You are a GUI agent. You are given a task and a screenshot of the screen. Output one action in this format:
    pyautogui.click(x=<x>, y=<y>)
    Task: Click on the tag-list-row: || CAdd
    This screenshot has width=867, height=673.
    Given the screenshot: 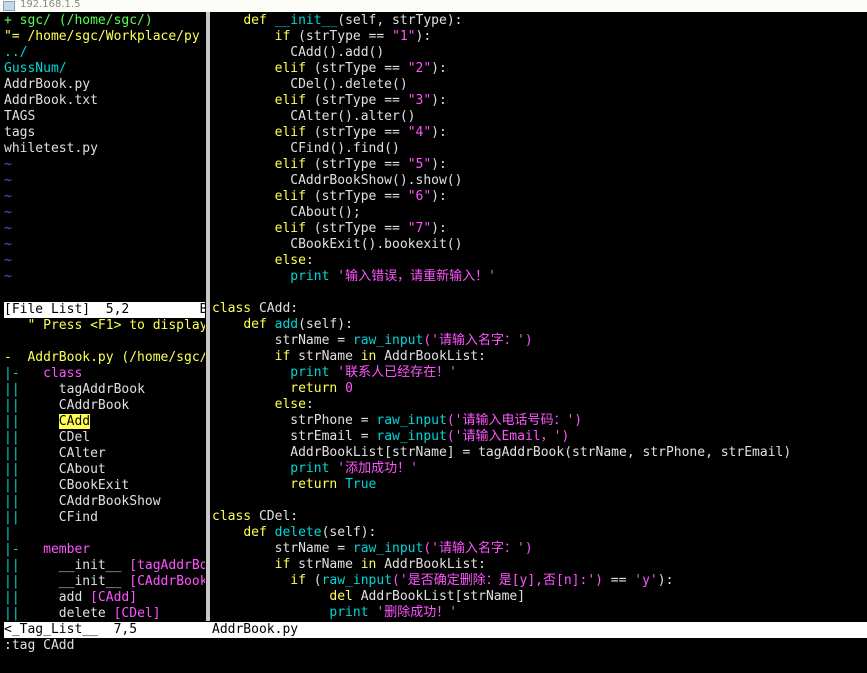 What is the action you would take?
    pyautogui.click(x=104, y=422)
    